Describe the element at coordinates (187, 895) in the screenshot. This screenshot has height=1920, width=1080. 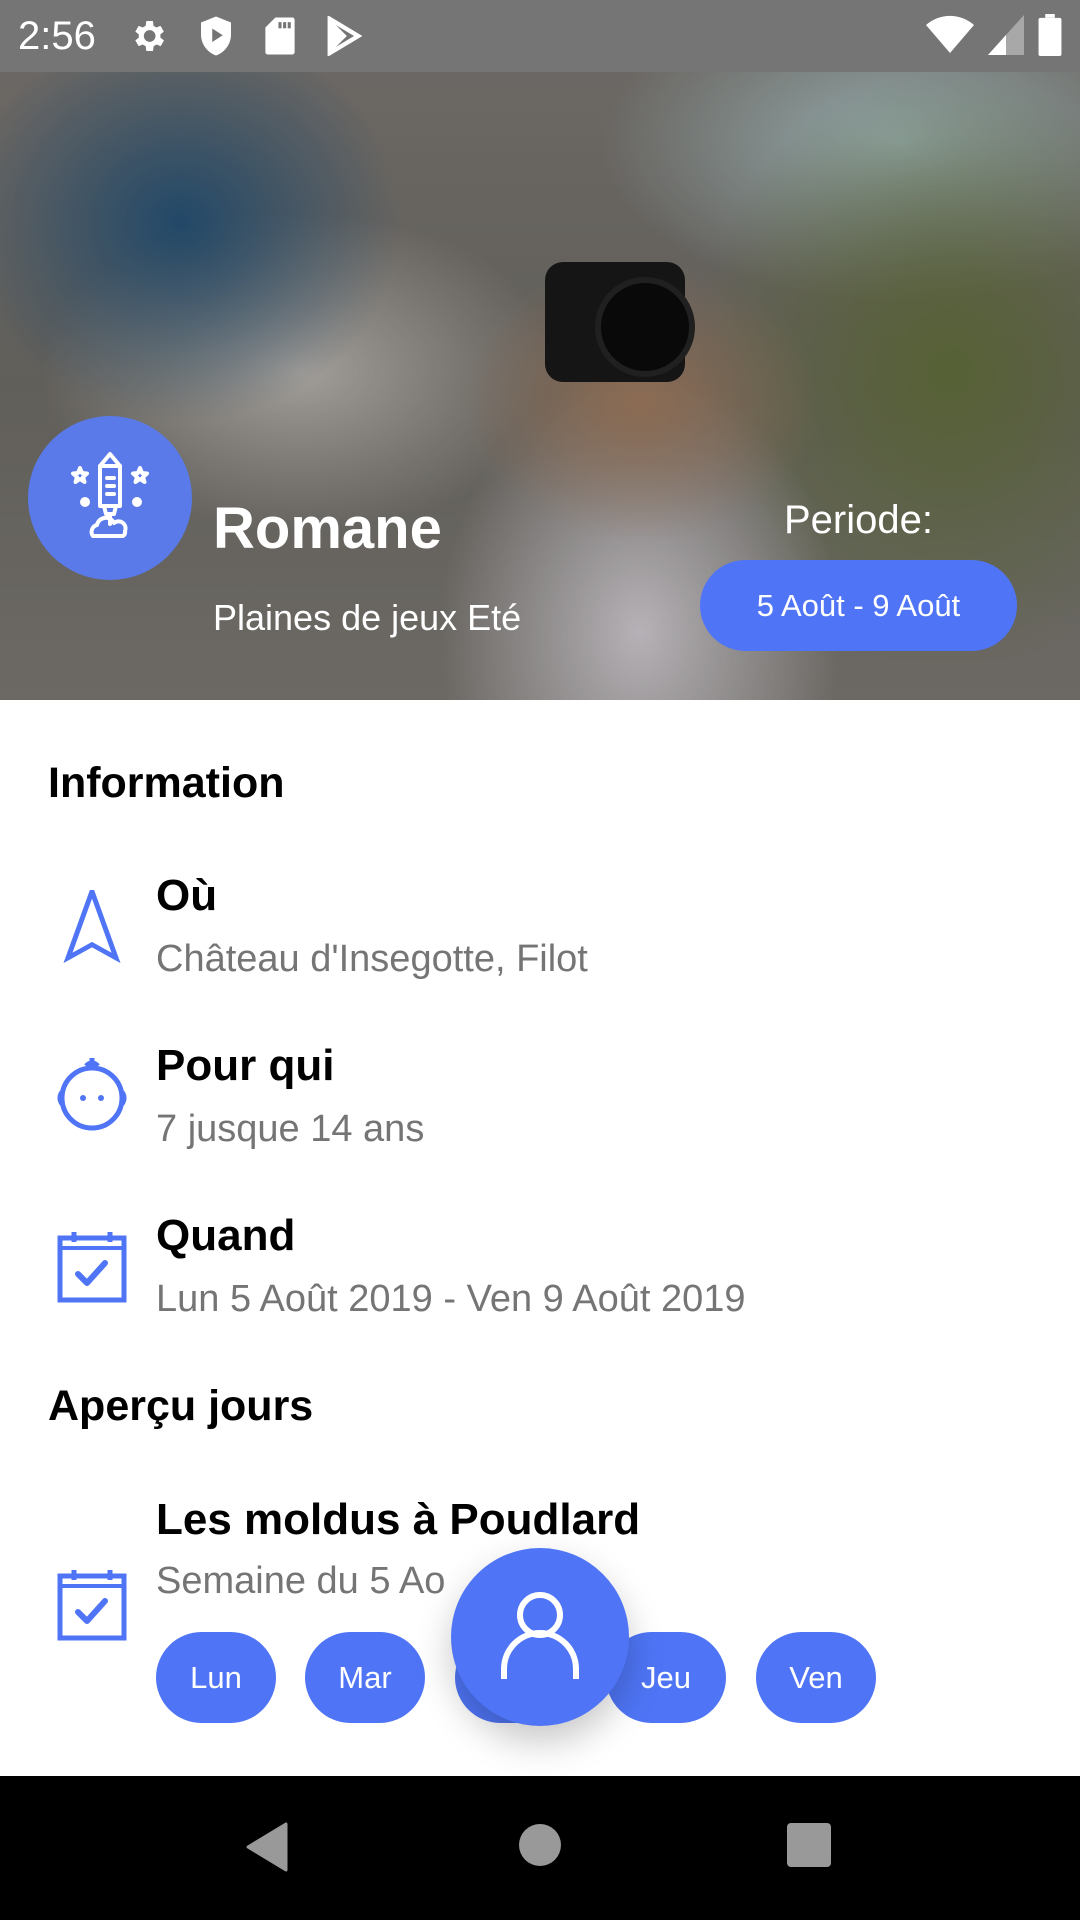
I see `info-label: Où` at that location.